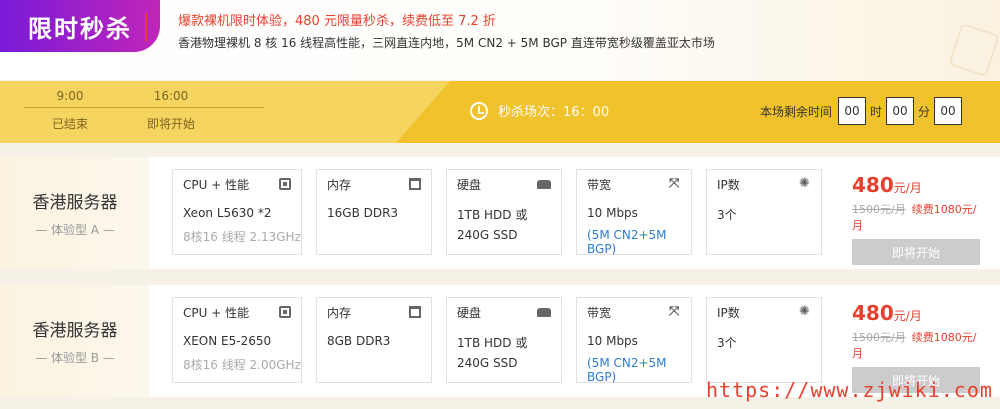 Image resolution: width=1000 pixels, height=409 pixels. Describe the element at coordinates (69, 124) in the screenshot. I see `timeline-status: 已结束` at that location.